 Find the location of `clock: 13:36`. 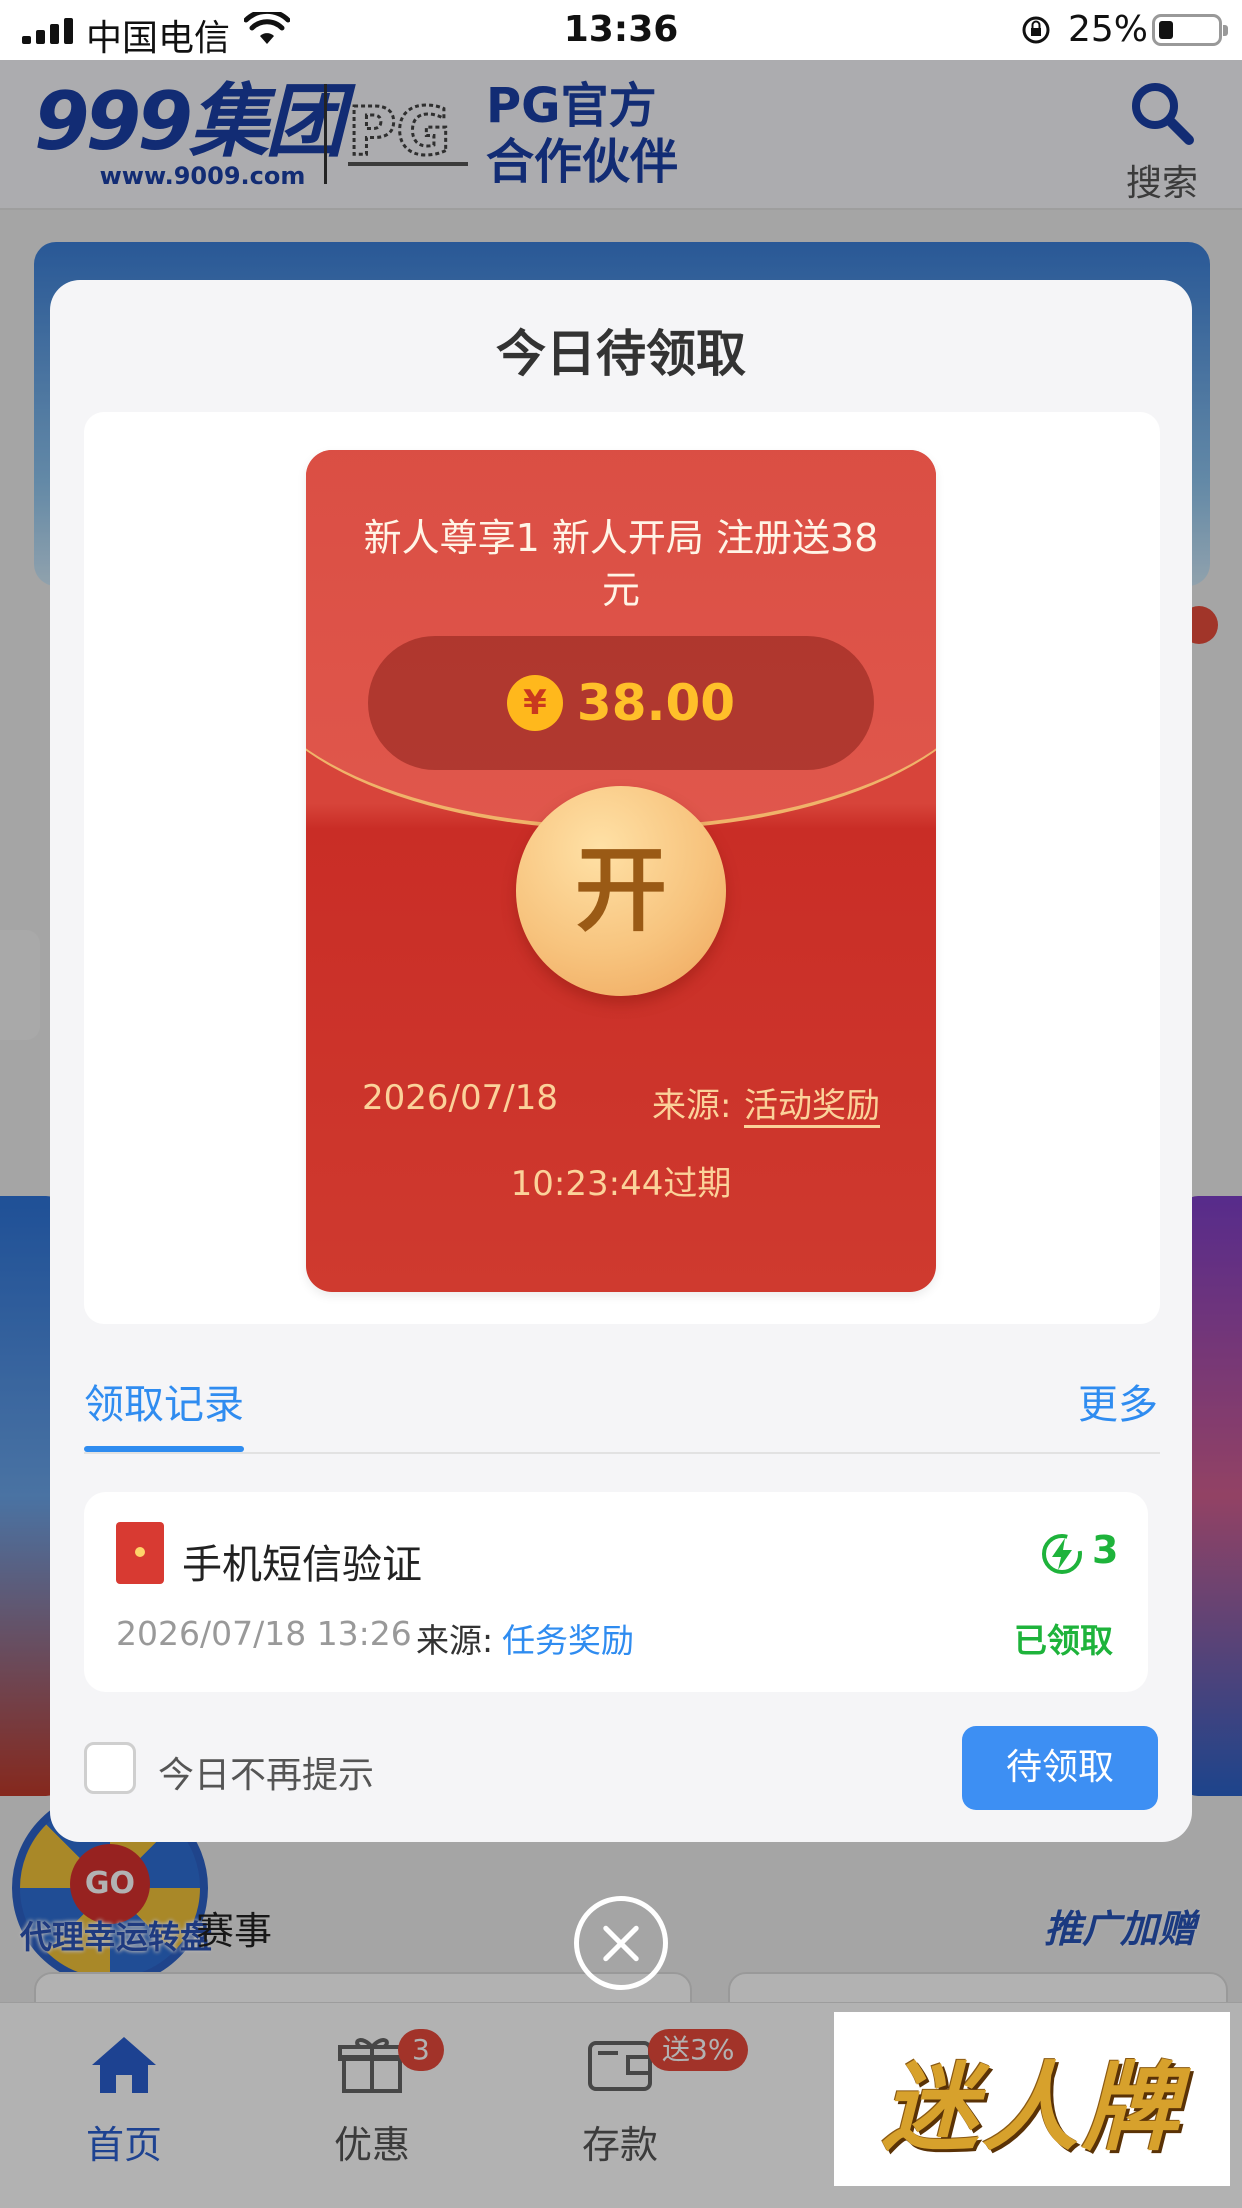

clock: 13:36 is located at coordinates (621, 29).